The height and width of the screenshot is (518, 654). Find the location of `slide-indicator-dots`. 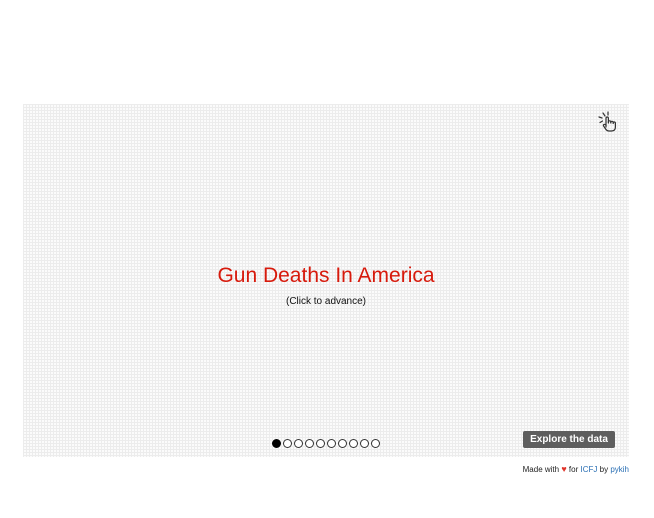

slide-indicator-dots is located at coordinates (326, 444).